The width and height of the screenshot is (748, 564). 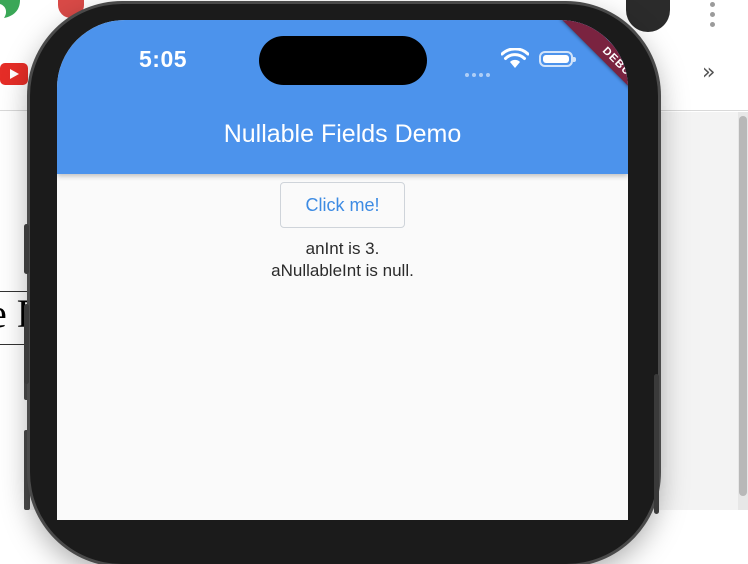 What do you see at coordinates (342, 205) in the screenshot?
I see `click-me-button: Click me!` at bounding box center [342, 205].